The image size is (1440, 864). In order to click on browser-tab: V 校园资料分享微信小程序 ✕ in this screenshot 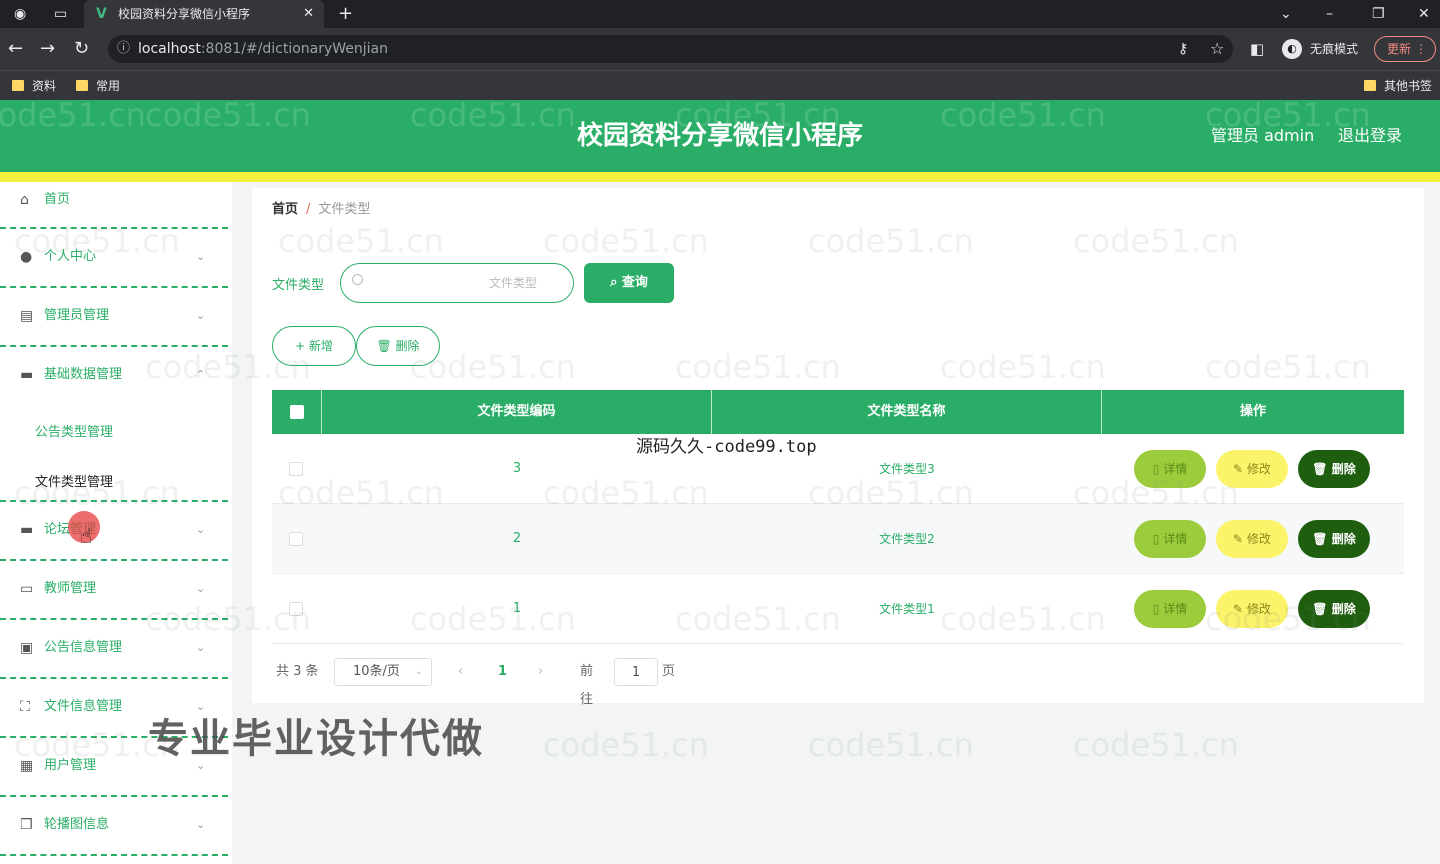, I will do `click(204, 14)`.